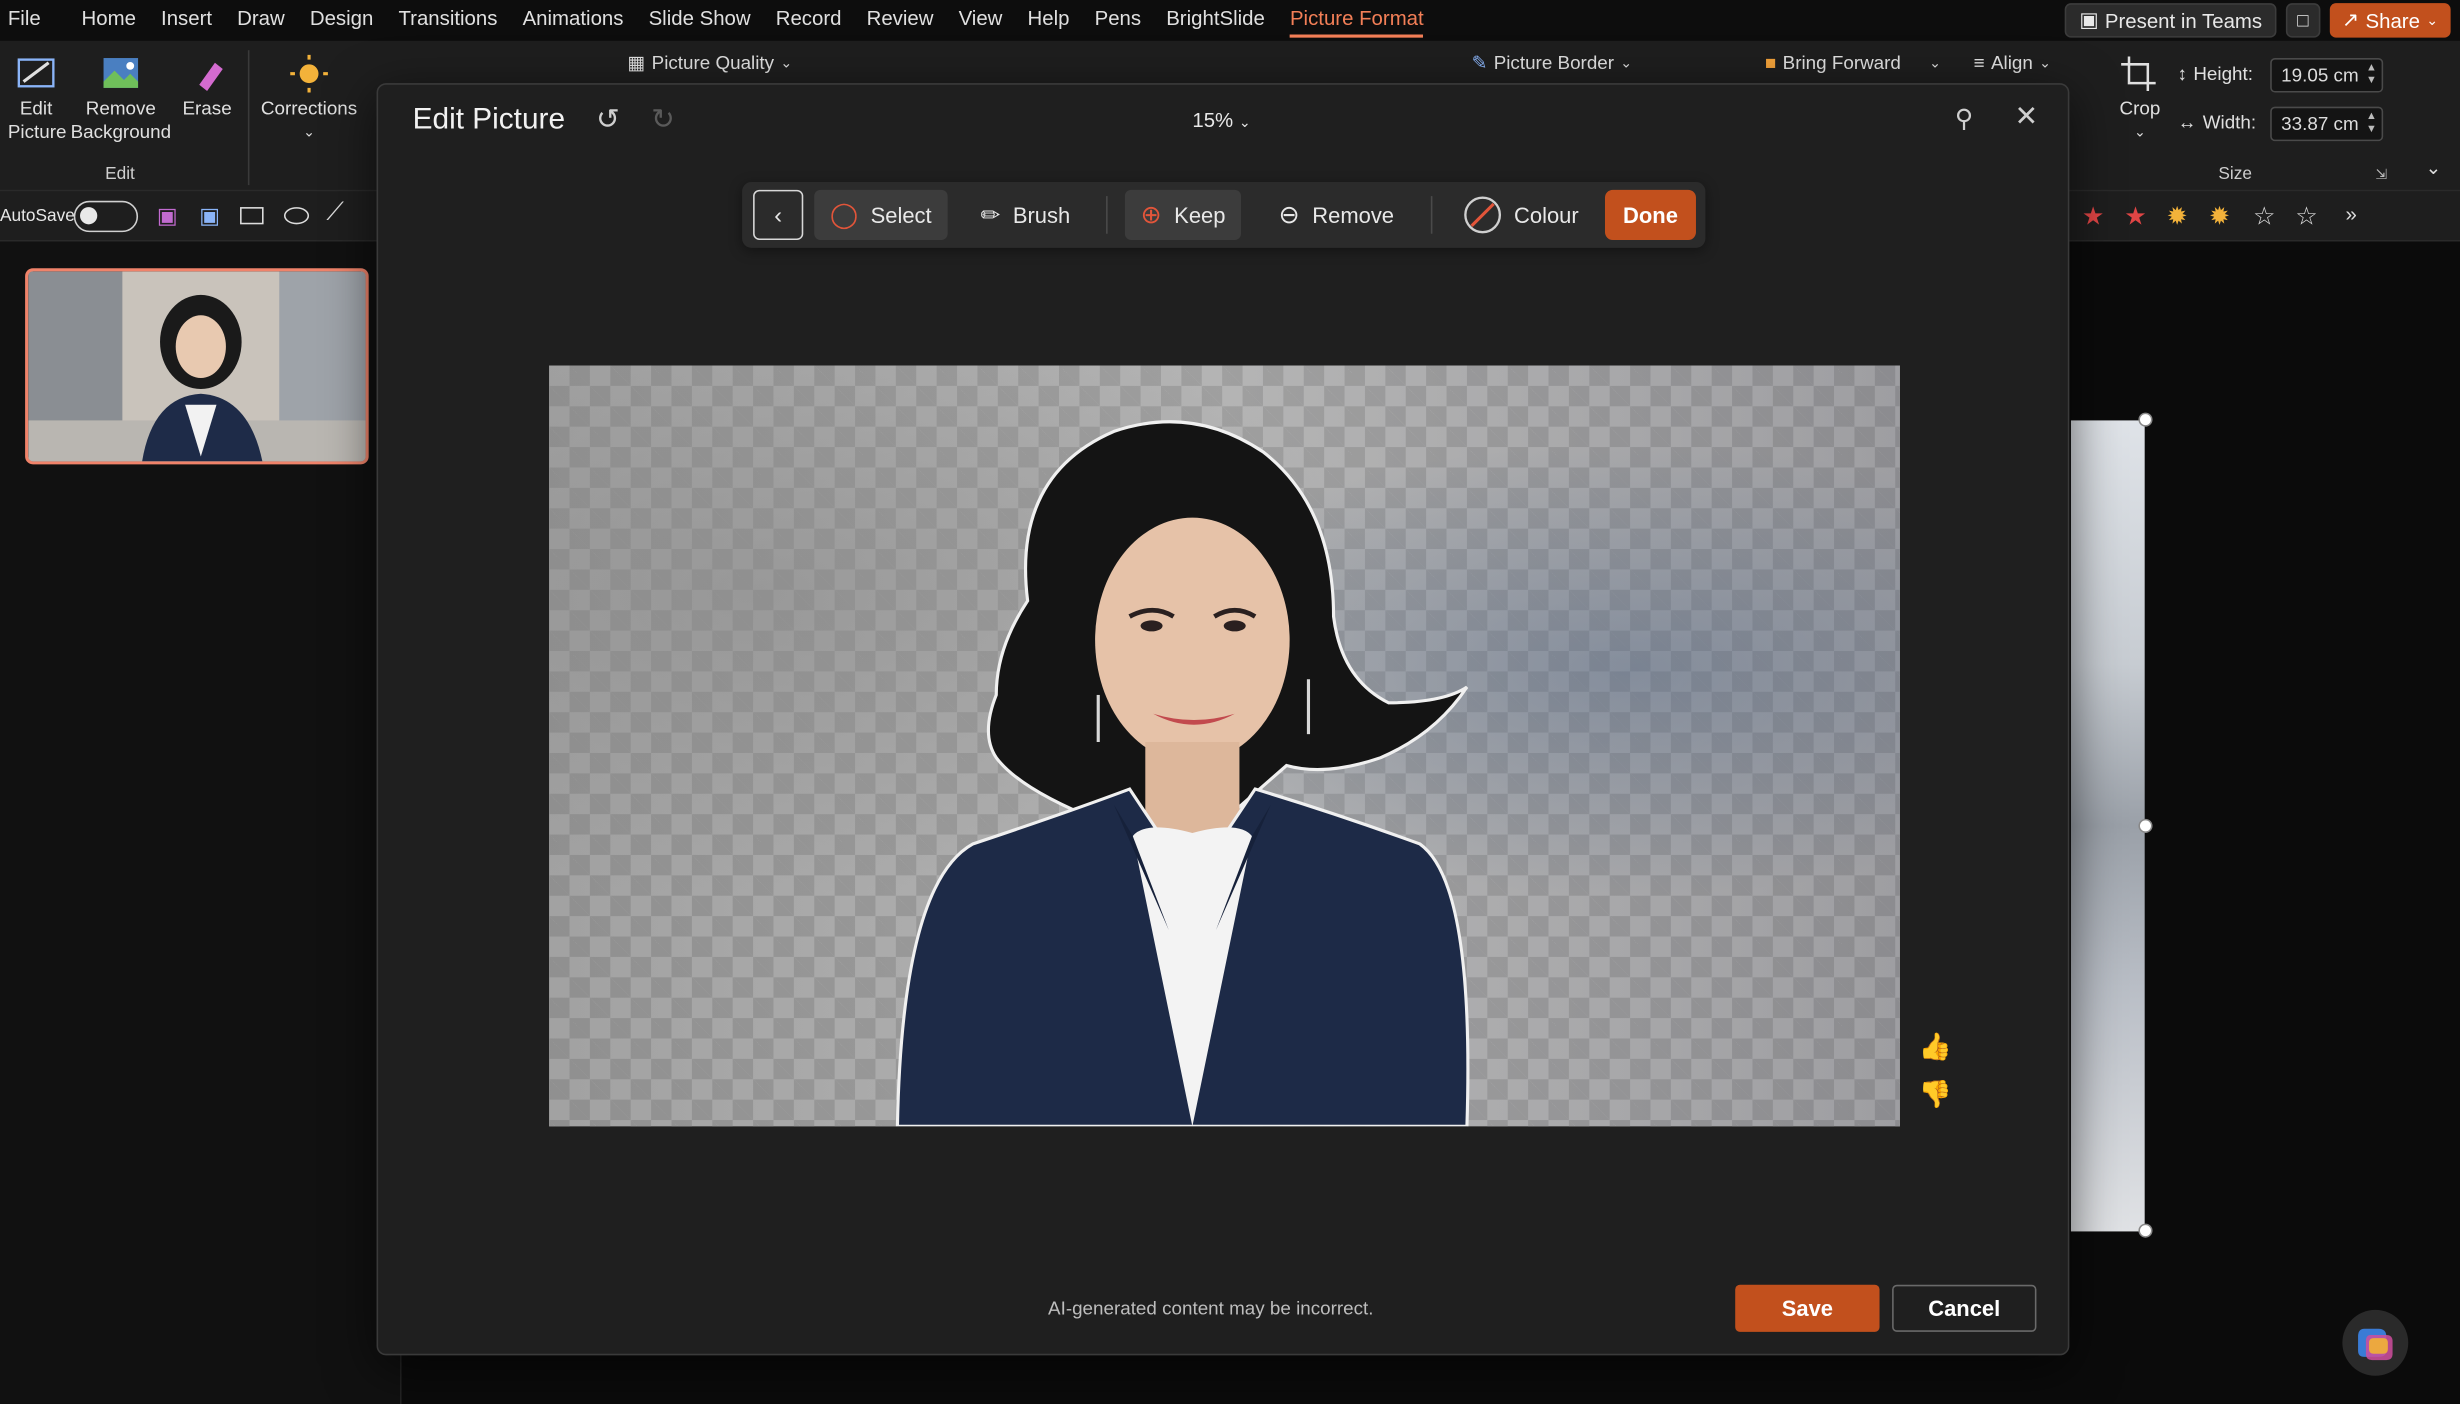  I want to click on zoom-value: 15%, so click(1213, 120).